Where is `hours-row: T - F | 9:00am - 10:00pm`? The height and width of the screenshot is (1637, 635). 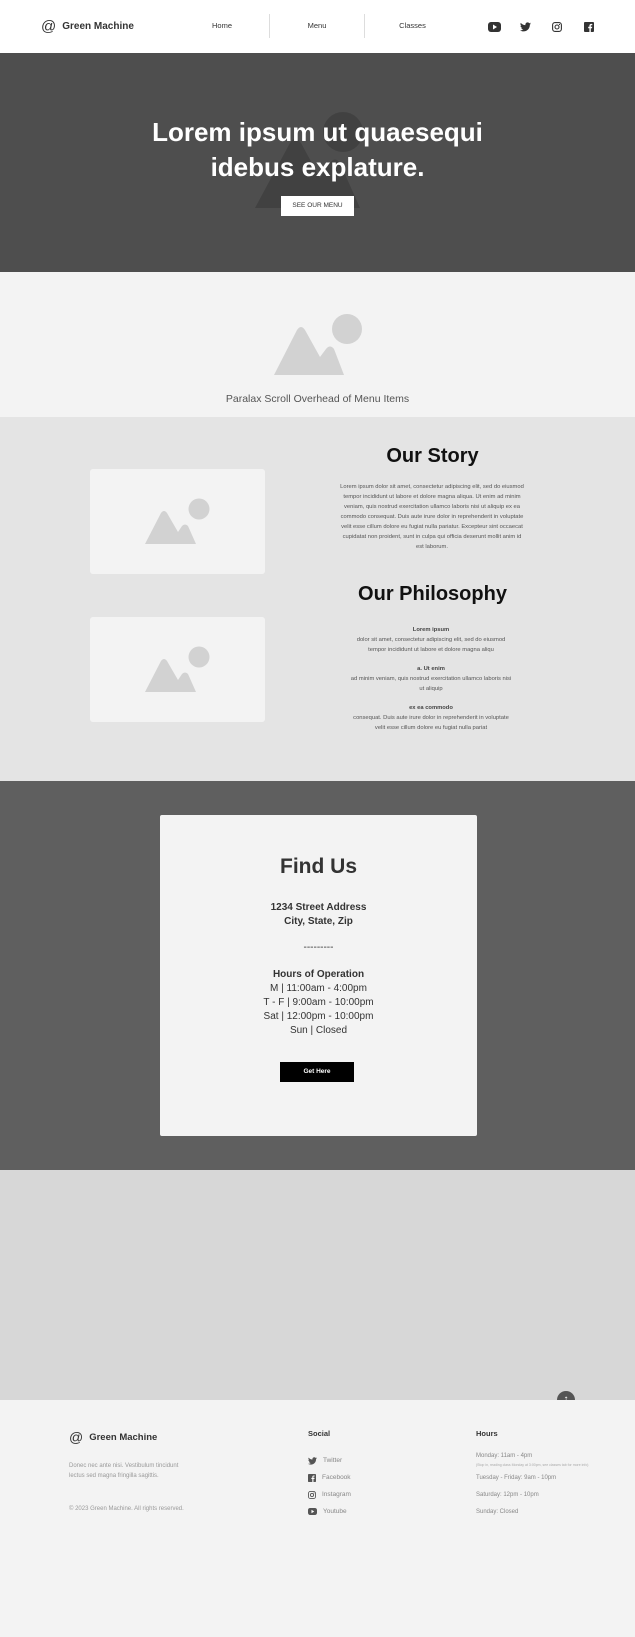 hours-row: T - F | 9:00am - 10:00pm is located at coordinates (318, 1002).